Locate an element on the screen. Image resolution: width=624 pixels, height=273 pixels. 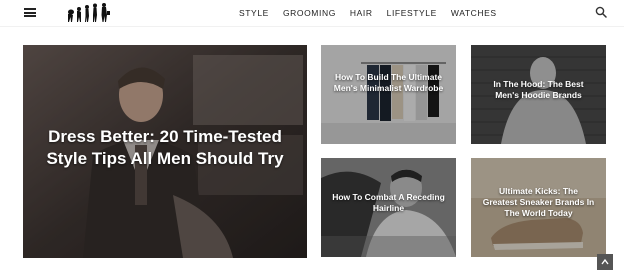
scroll-to-top-button is located at coordinates (605, 262).